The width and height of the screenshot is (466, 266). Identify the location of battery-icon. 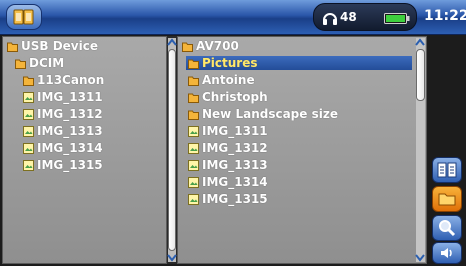
(397, 18).